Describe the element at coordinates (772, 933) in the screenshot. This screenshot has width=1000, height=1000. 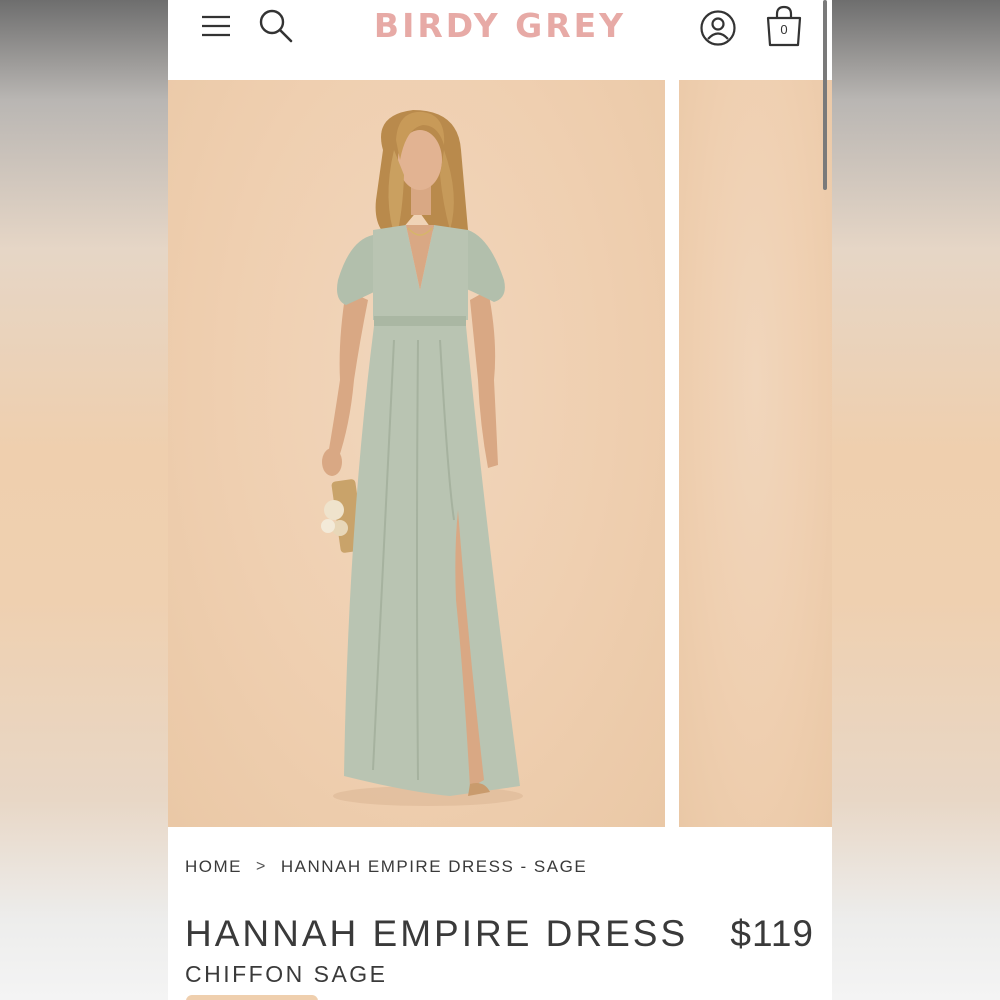
I see `product-price: $119` at that location.